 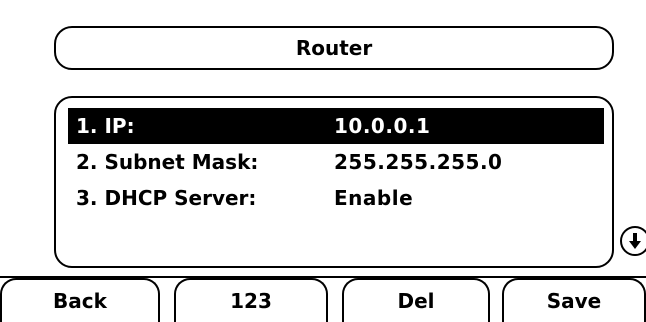 I want to click on back-button: Back, so click(x=80, y=300).